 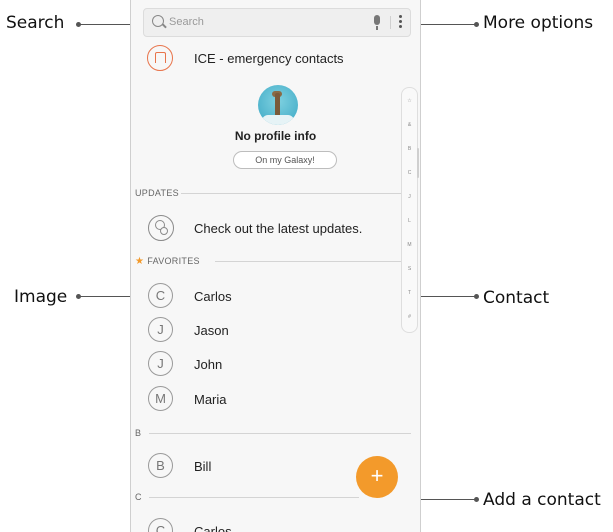 What do you see at coordinates (377, 22) in the screenshot?
I see `microphone-icon` at bounding box center [377, 22].